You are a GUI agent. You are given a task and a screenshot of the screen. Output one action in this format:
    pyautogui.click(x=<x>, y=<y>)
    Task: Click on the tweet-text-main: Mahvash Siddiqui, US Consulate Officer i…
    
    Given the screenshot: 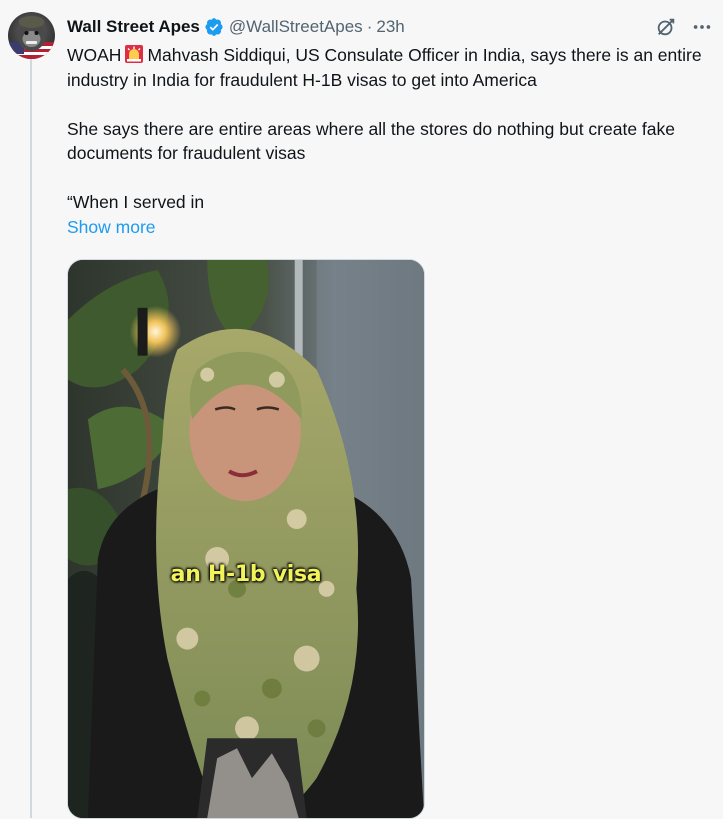 What is the action you would take?
    pyautogui.click(x=384, y=67)
    